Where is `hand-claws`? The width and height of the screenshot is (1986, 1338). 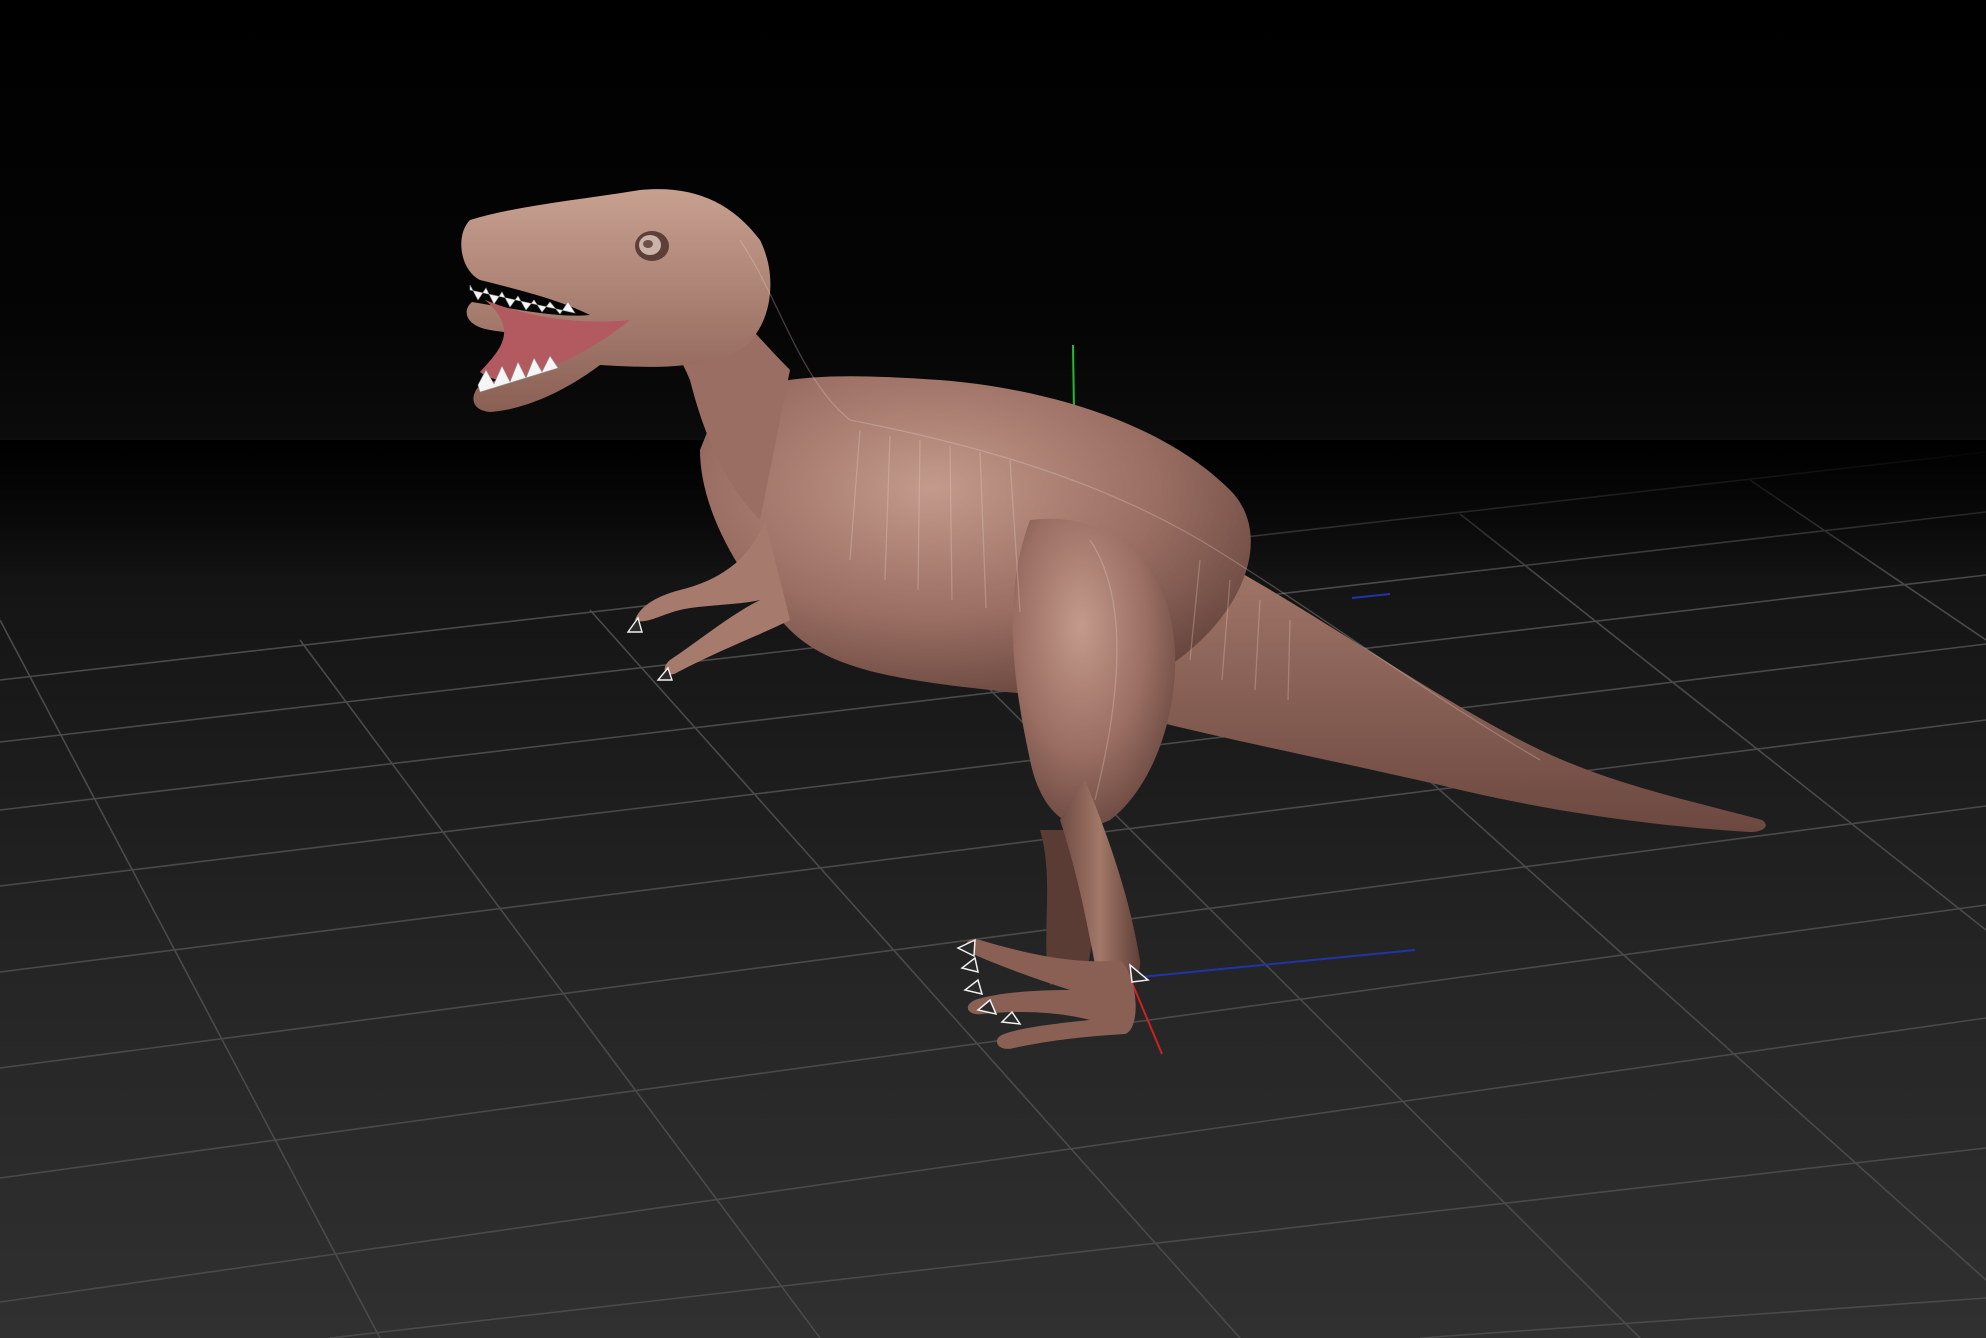
hand-claws is located at coordinates (649, 648).